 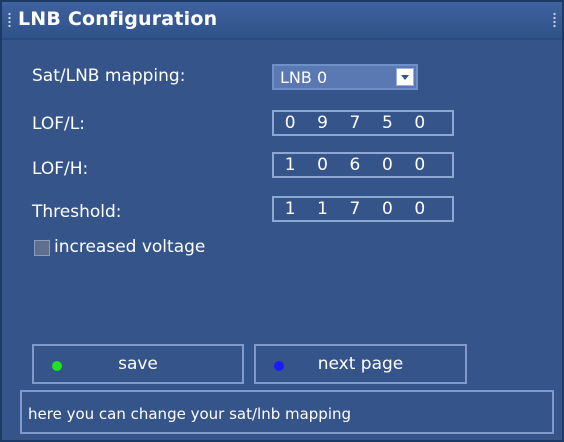 I want to click on sat-lnb-mapping-label: Sat/LNB mapping:, so click(x=109, y=76).